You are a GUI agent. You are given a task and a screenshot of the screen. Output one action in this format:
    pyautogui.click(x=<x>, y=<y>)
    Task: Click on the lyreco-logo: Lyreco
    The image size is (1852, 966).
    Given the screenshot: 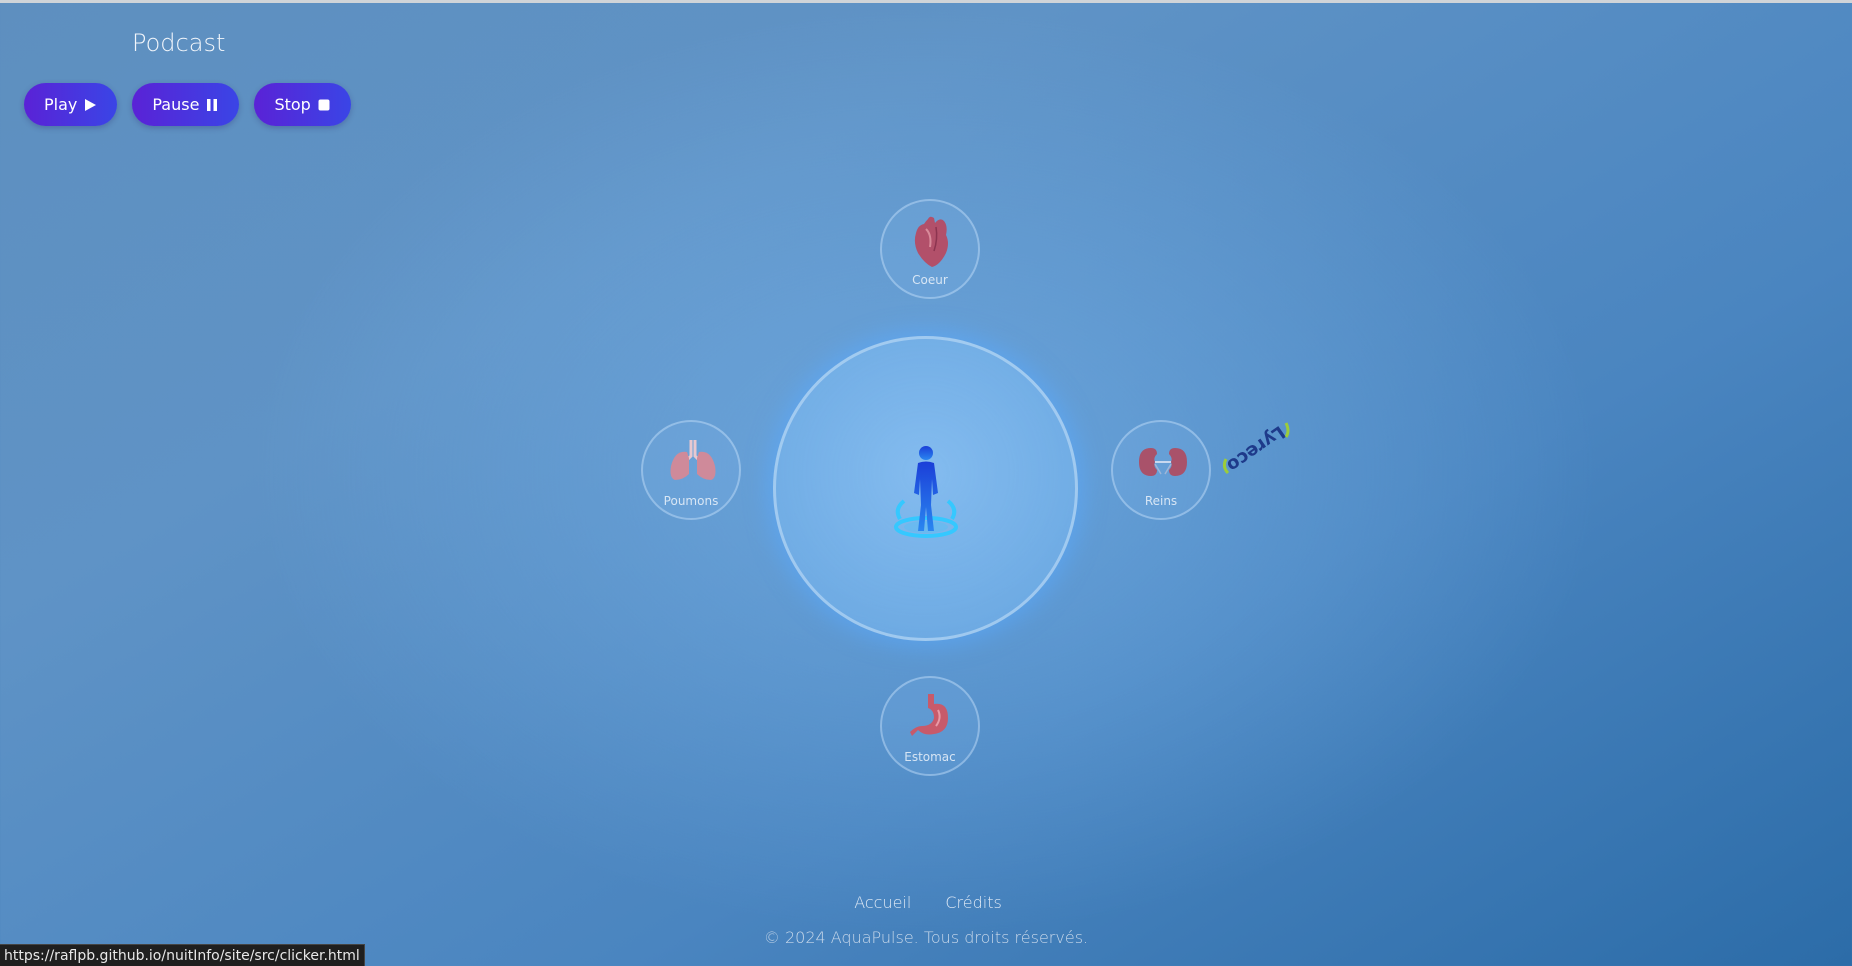 What is the action you would take?
    pyautogui.click(x=1256, y=449)
    